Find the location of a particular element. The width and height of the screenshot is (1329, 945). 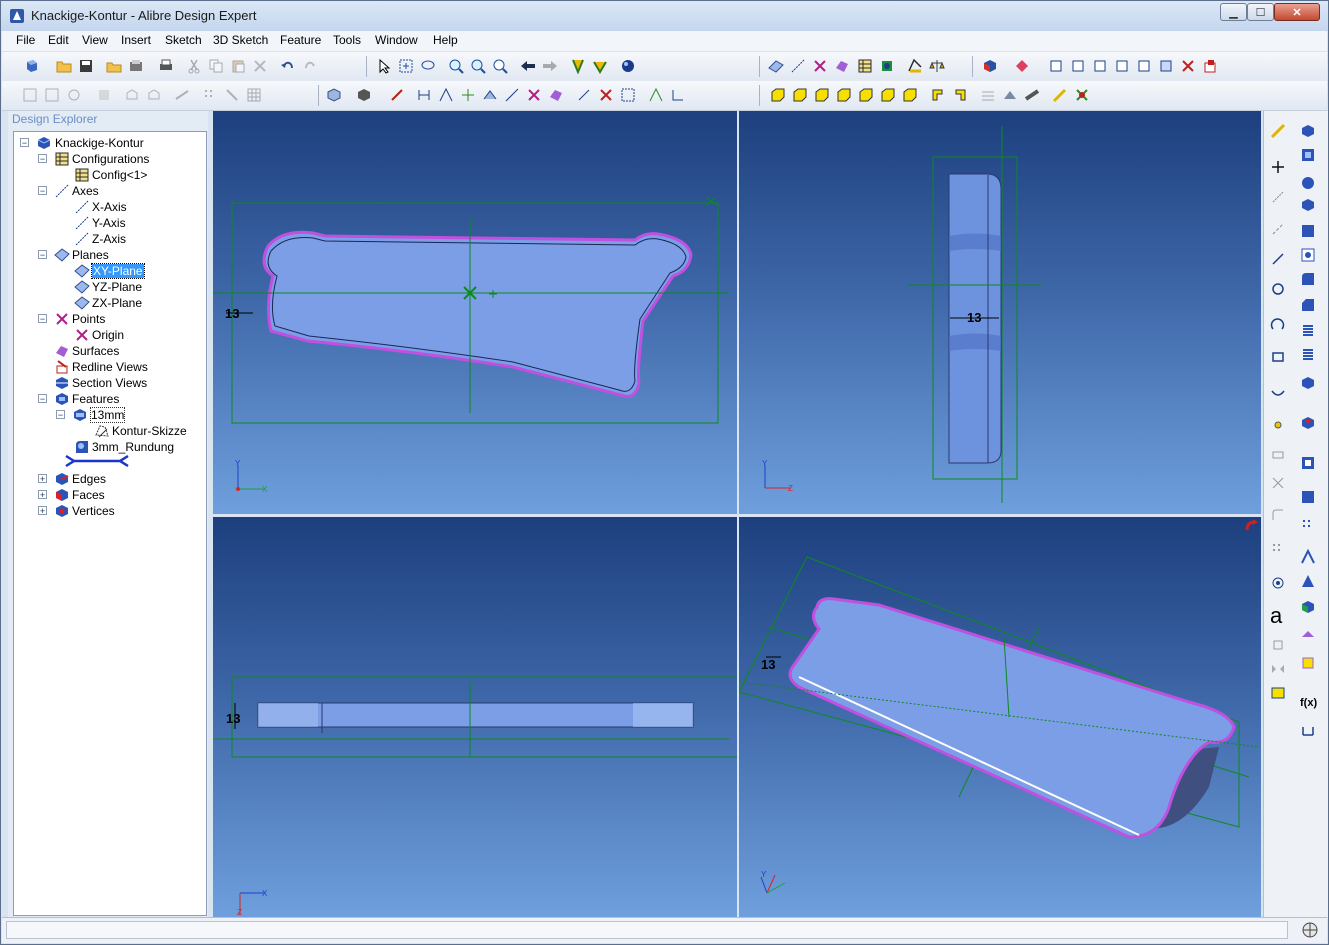

view-normal-icon is located at coordinates (1210, 66).